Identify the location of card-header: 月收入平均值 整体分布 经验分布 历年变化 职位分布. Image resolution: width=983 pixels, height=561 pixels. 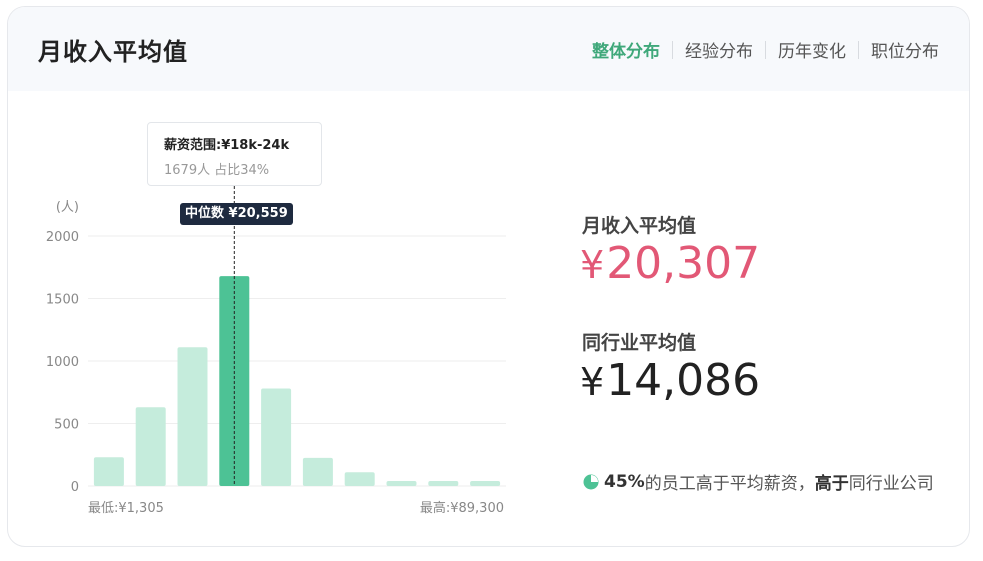
(488, 49).